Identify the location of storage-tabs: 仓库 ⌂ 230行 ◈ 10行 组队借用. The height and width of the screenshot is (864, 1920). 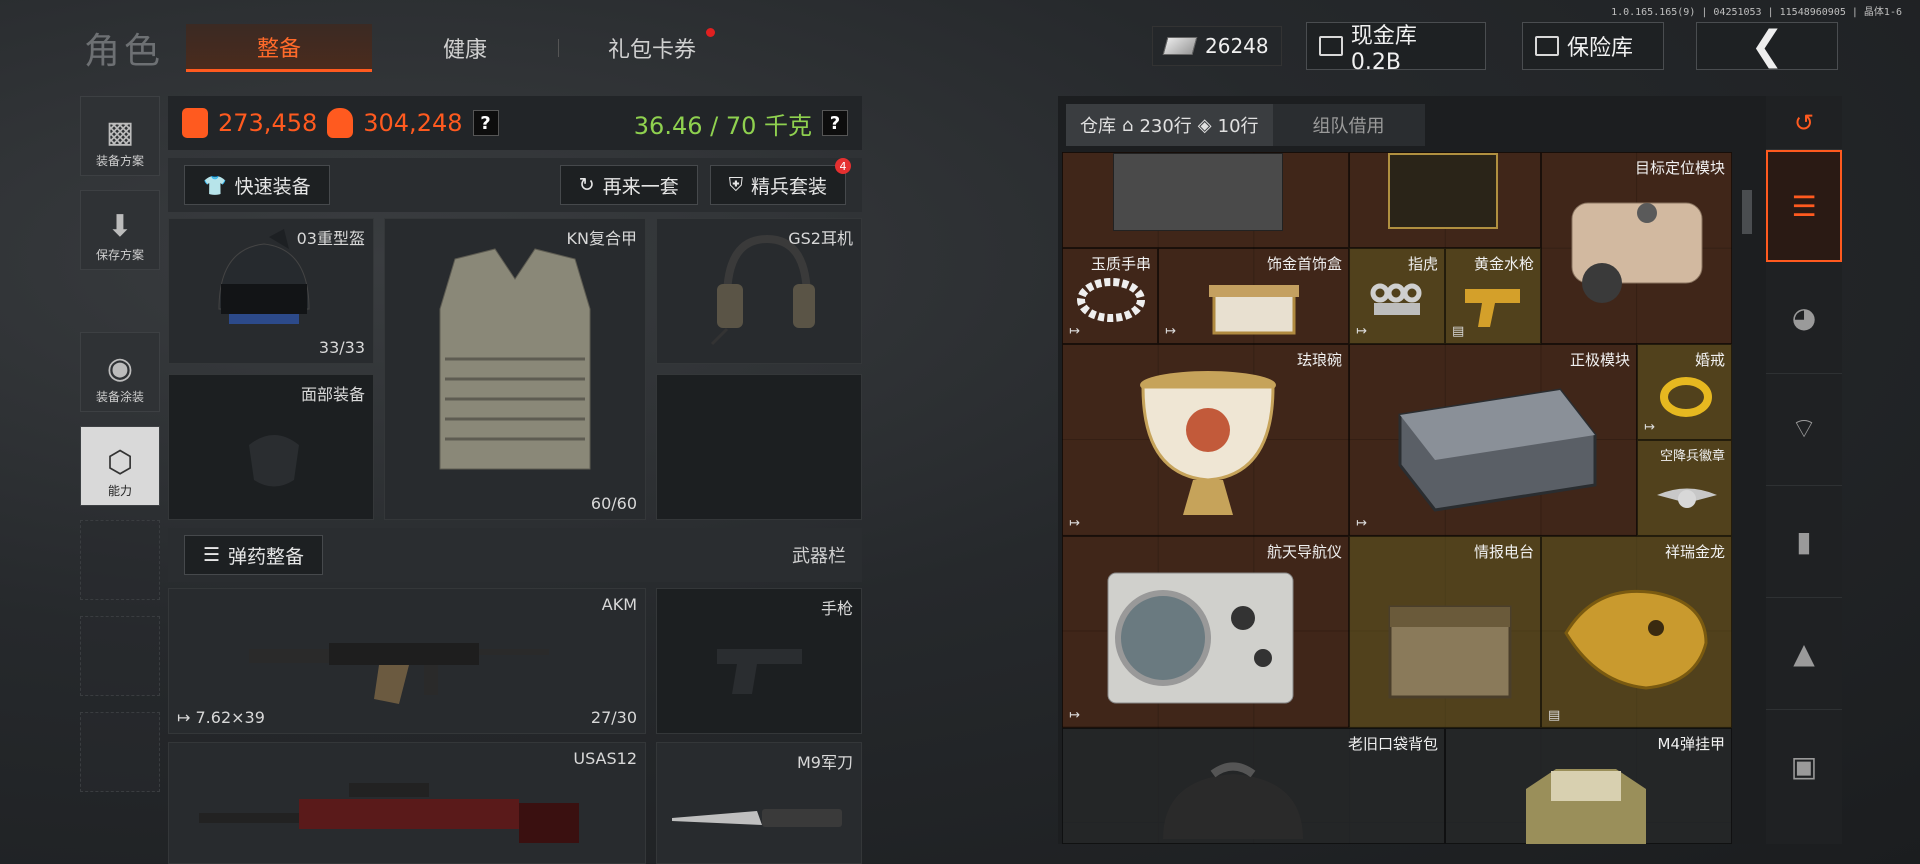
(1245, 125).